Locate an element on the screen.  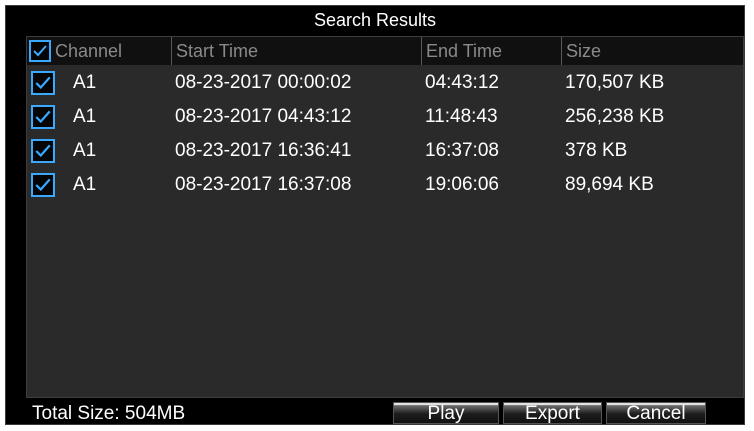
total-size-label: Total Size: 504MB is located at coordinates (109, 413).